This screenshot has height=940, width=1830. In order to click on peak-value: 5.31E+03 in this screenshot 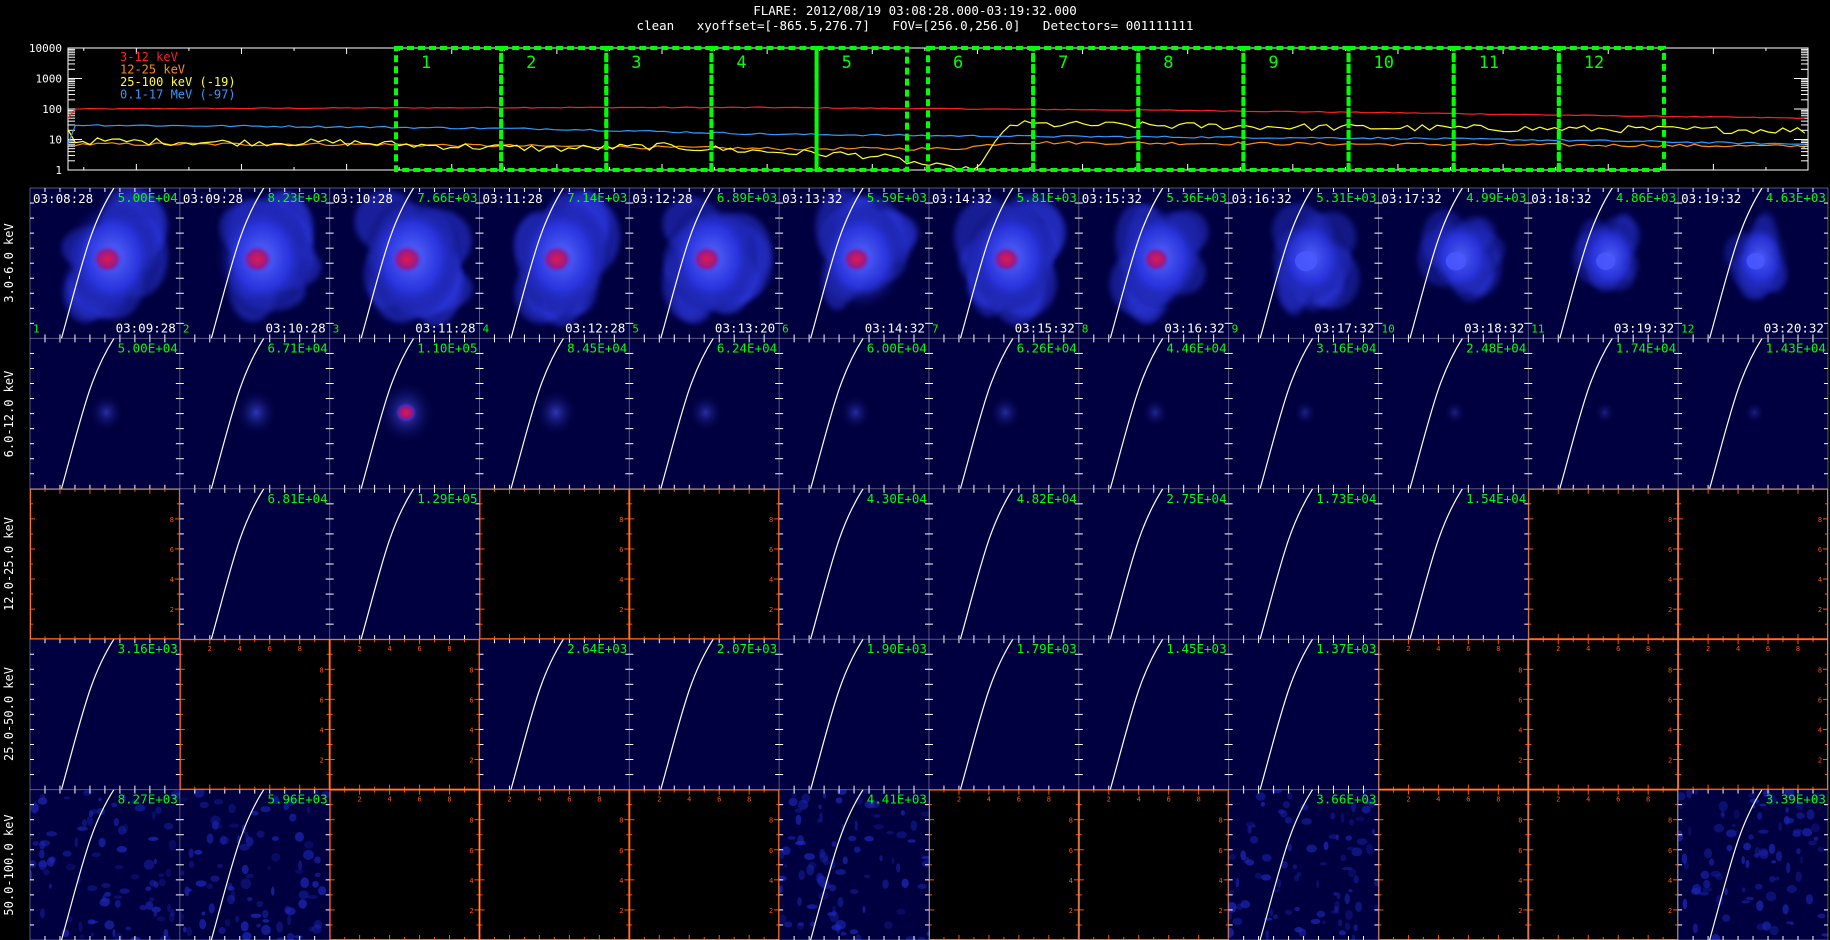, I will do `click(1346, 197)`.